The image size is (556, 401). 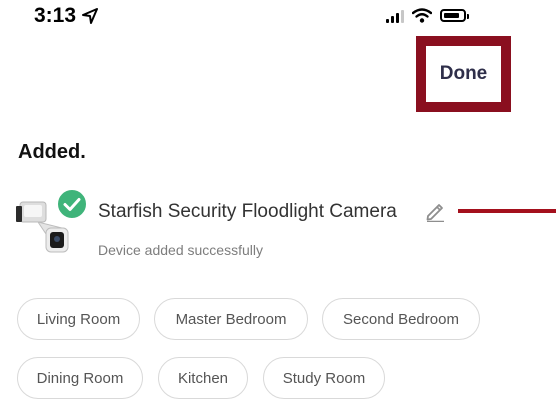 What do you see at coordinates (78, 319) in the screenshot?
I see `room-chip-living-room: Living Room` at bounding box center [78, 319].